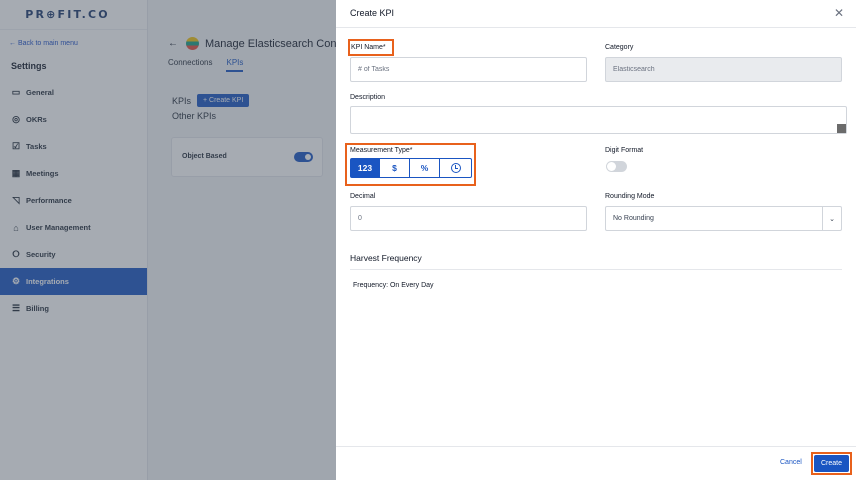 The height and width of the screenshot is (480, 856). I want to click on clock-icon, so click(455, 168).